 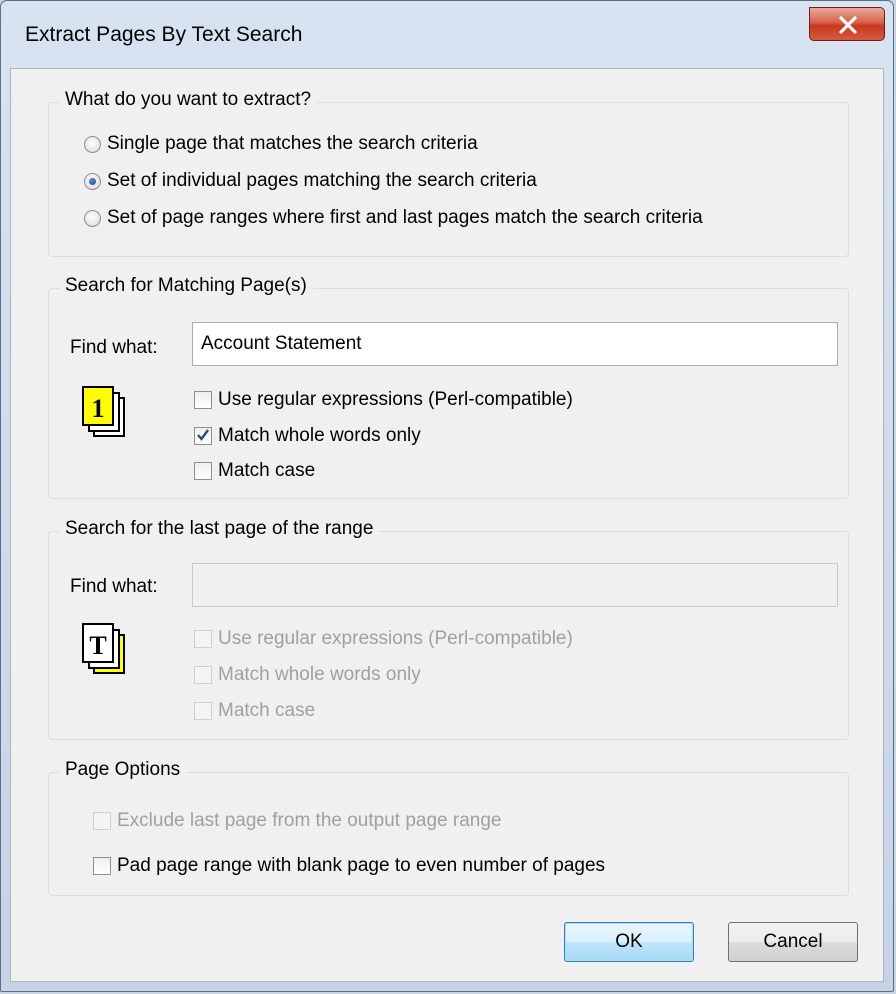 I want to click on page-icon-glyph: T, so click(x=97, y=645).